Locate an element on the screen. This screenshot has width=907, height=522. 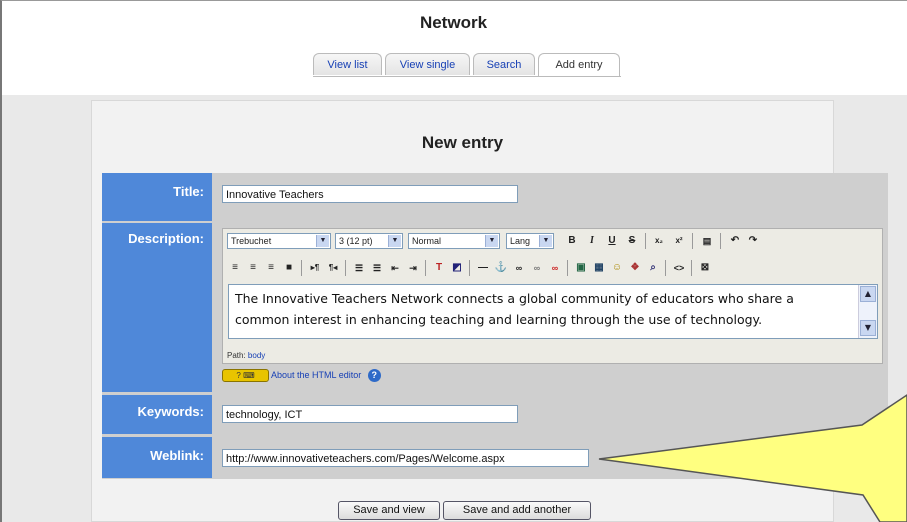
callout-overlay is located at coordinates (752, 458).